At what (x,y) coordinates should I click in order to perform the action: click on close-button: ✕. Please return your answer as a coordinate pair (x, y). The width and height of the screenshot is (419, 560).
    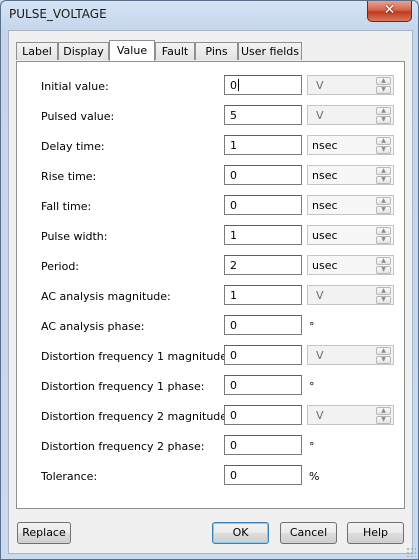
    Looking at the image, I should click on (389, 11).